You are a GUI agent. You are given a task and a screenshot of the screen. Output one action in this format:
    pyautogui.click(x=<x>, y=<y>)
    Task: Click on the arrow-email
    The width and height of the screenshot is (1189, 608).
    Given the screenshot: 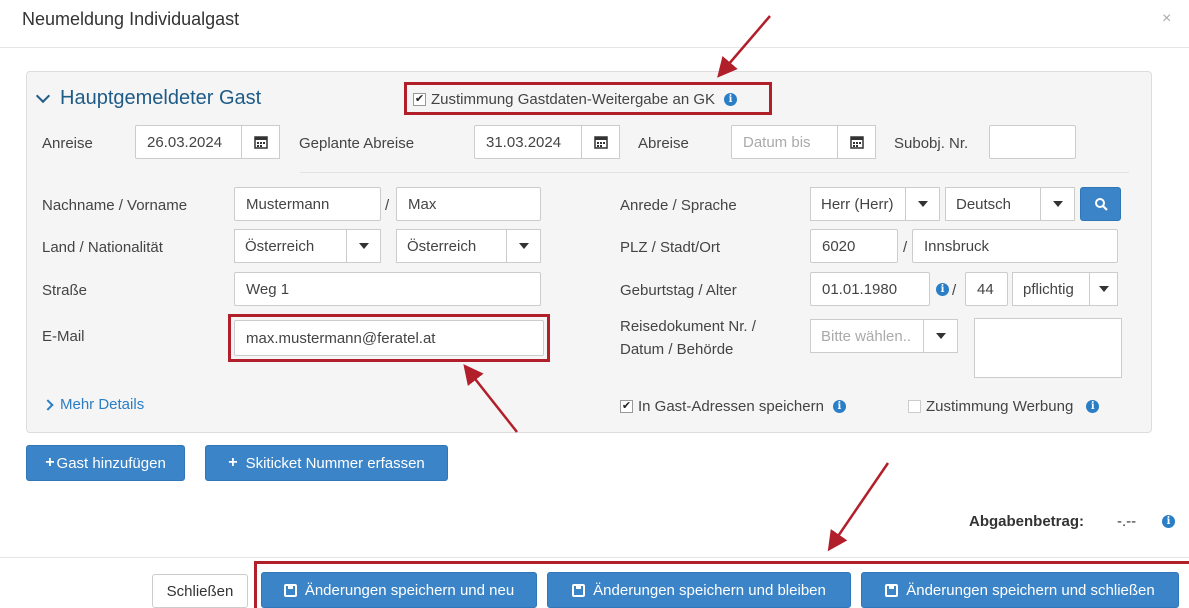 What is the action you would take?
    pyautogui.click(x=490, y=398)
    